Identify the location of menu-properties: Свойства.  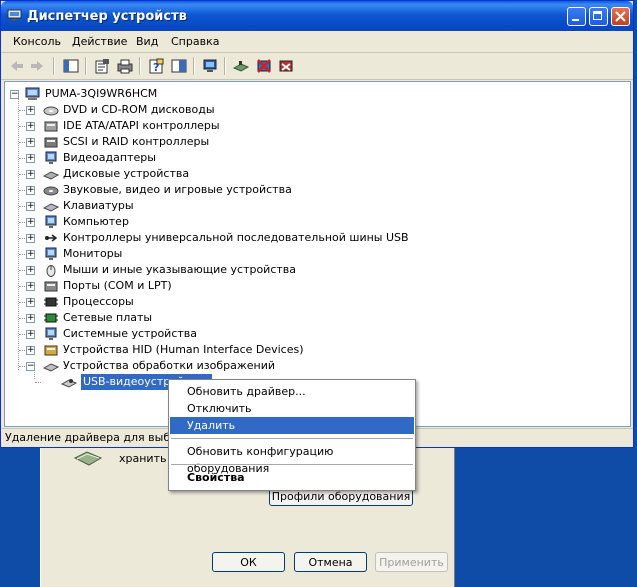
(292, 477).